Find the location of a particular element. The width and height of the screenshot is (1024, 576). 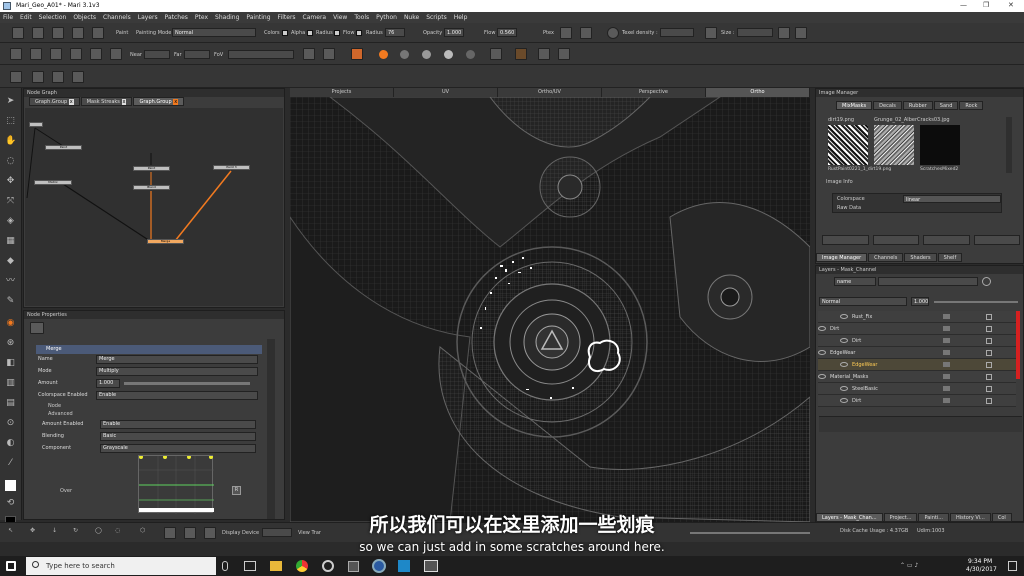

image-action-new is located at coordinates (845, 240).